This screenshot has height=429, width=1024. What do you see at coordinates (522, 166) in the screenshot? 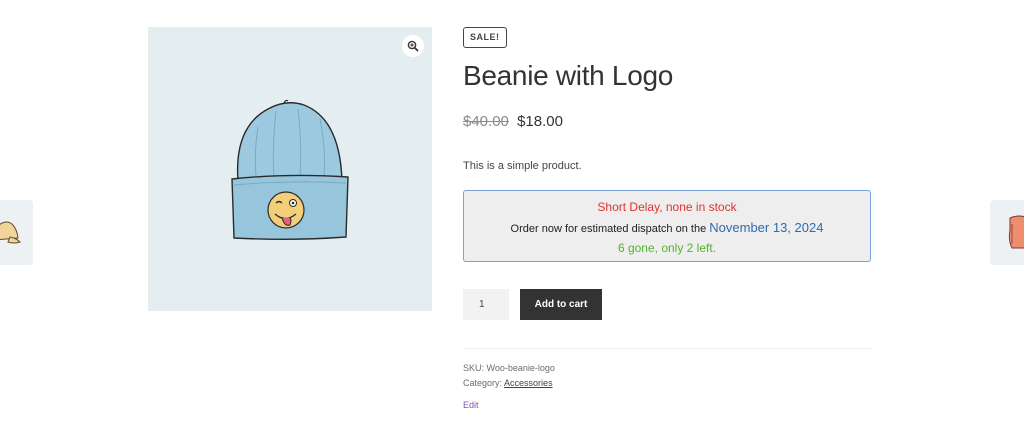
I see `product-short-description: This is a simple product.` at bounding box center [522, 166].